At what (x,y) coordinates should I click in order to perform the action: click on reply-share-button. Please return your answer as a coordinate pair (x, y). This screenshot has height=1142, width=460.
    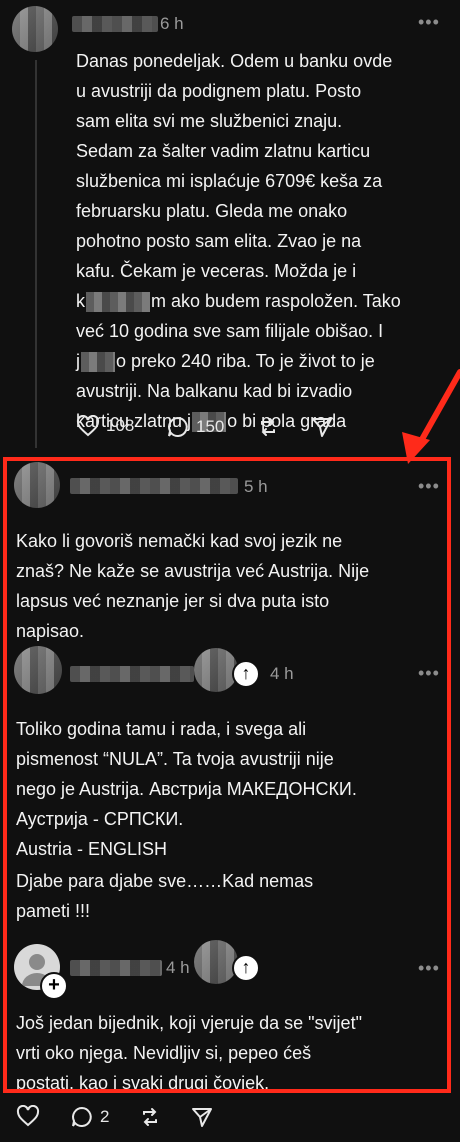
    Looking at the image, I should click on (202, 1117).